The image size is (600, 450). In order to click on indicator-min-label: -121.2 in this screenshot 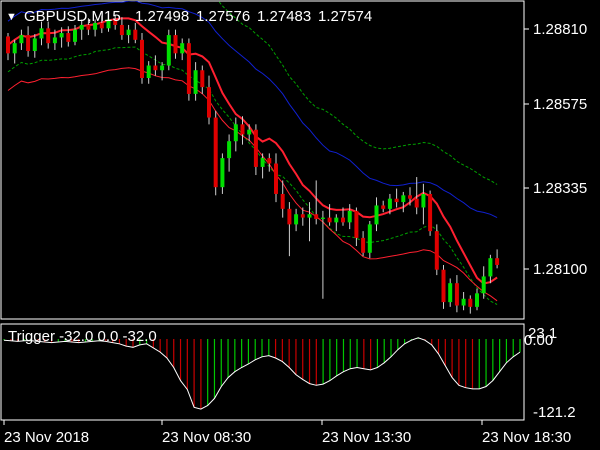, I will do `click(554, 412)`.